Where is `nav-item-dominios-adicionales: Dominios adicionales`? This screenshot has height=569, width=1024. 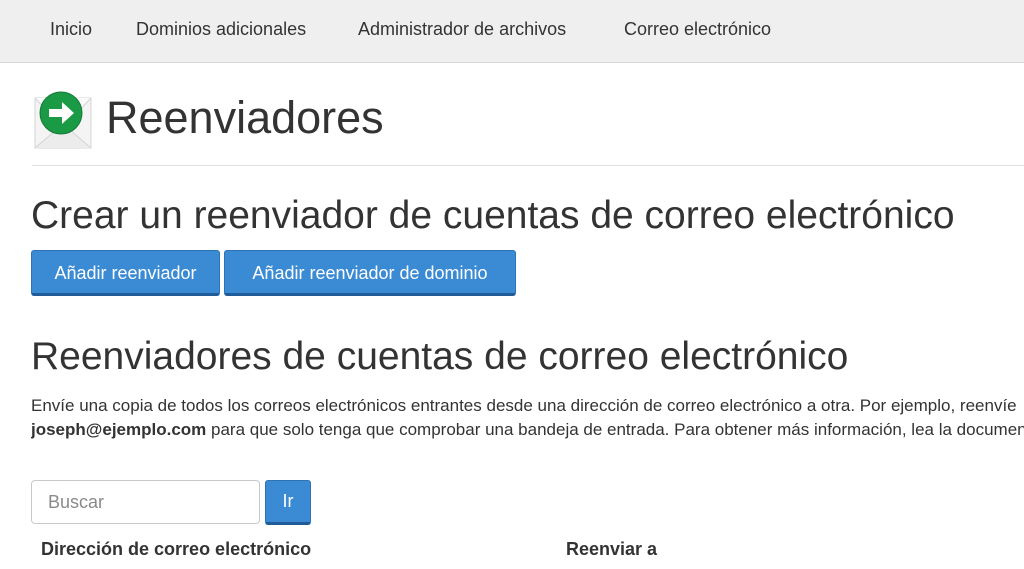 nav-item-dominios-adicionales: Dominios adicionales is located at coordinates (221, 29).